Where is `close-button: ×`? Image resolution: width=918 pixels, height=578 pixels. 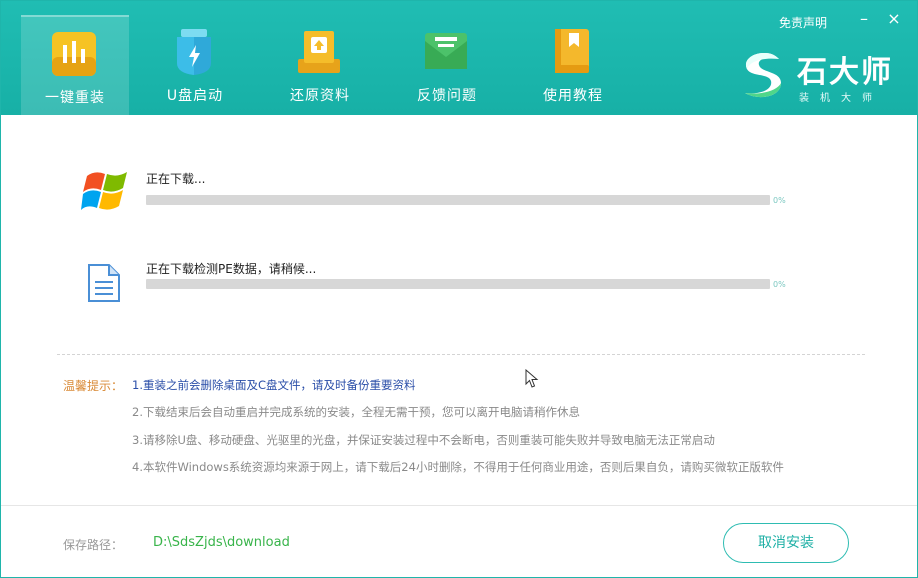 close-button: × is located at coordinates (894, 19).